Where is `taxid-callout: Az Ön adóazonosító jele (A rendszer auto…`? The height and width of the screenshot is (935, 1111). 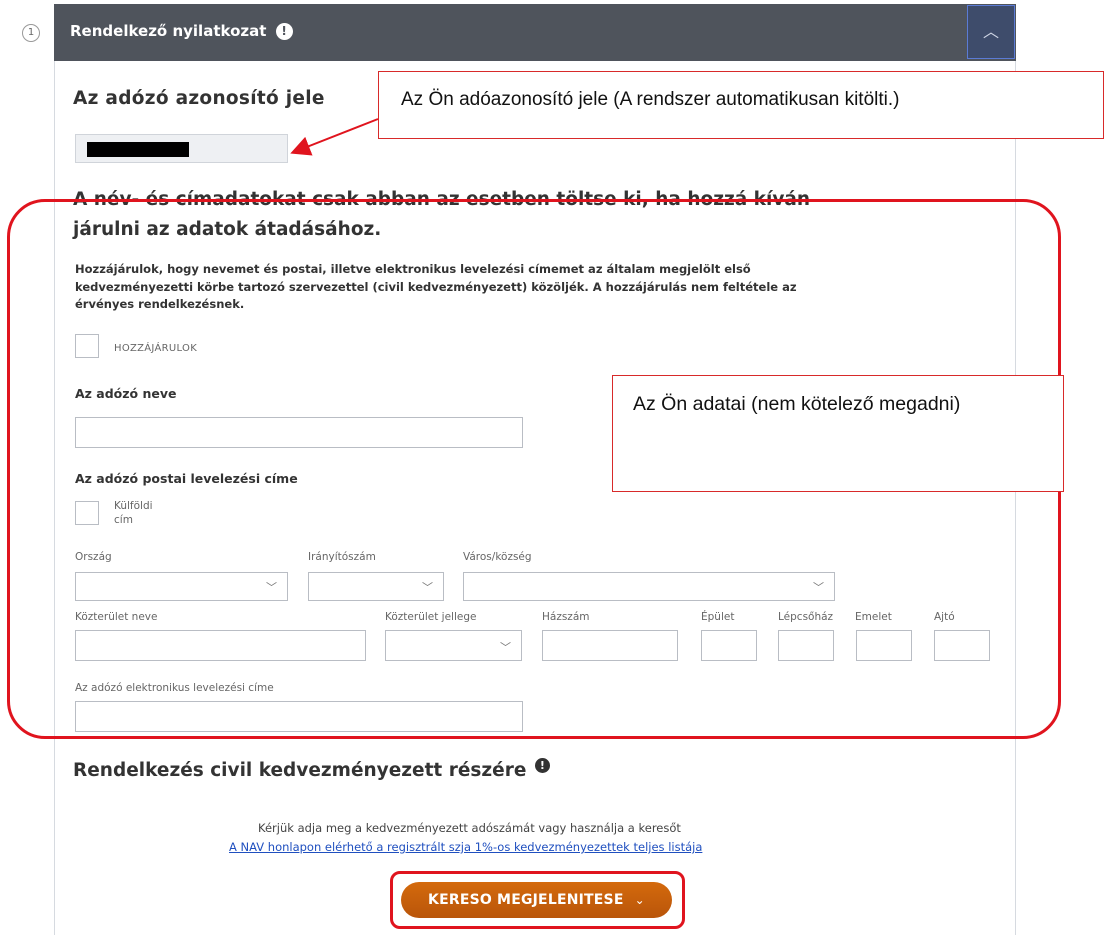 taxid-callout: Az Ön adóazonosító jele (A rendszer auto… is located at coordinates (741, 105).